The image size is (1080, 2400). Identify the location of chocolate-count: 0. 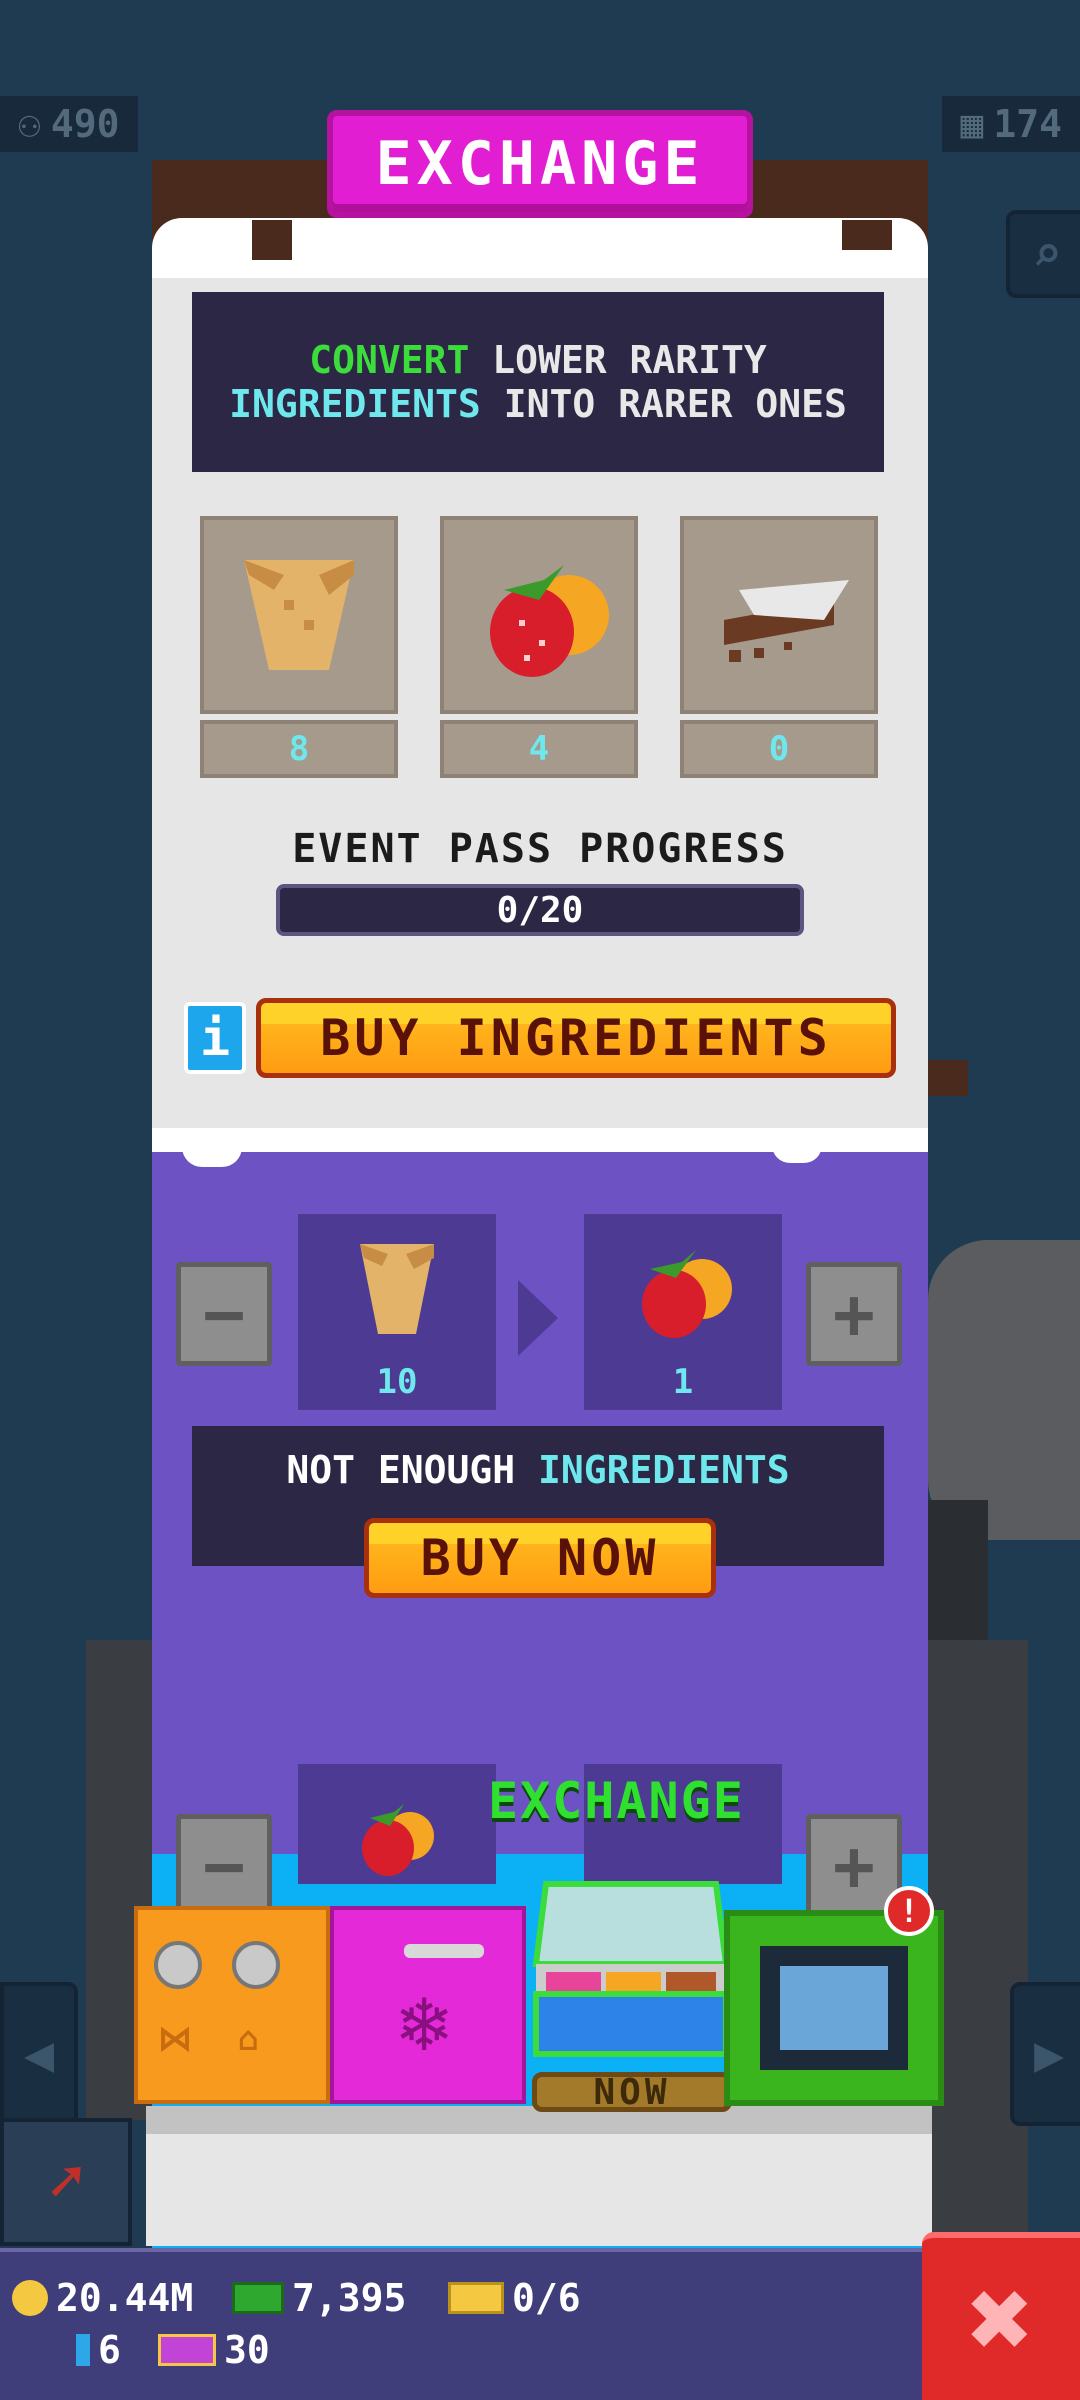
(779, 749).